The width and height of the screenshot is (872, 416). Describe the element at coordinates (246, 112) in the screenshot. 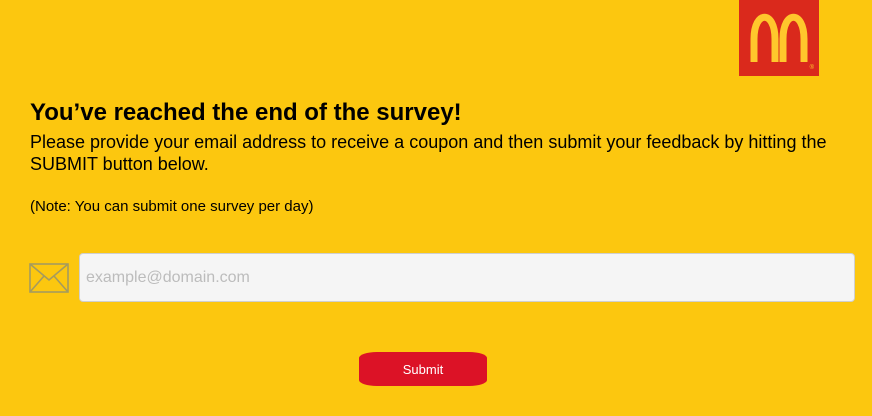

I see `page-title: You’ve reached the end of the survey!` at that location.